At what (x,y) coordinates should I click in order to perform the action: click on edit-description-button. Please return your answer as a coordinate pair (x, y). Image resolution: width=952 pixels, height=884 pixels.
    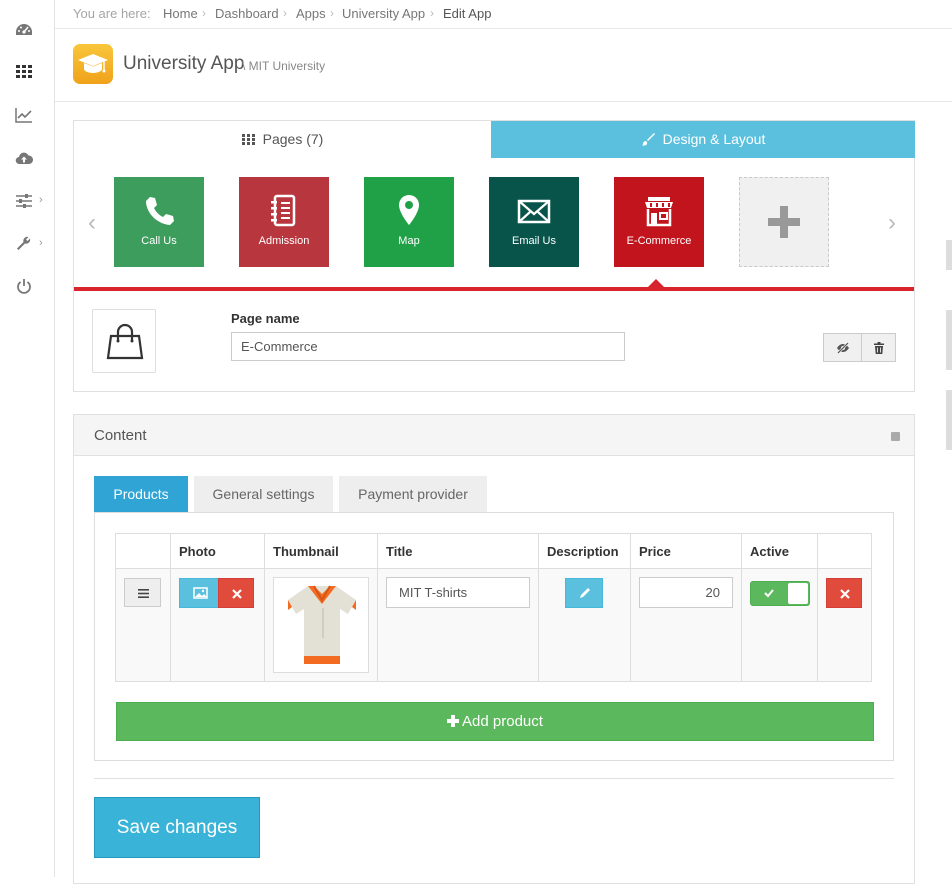
    Looking at the image, I should click on (584, 593).